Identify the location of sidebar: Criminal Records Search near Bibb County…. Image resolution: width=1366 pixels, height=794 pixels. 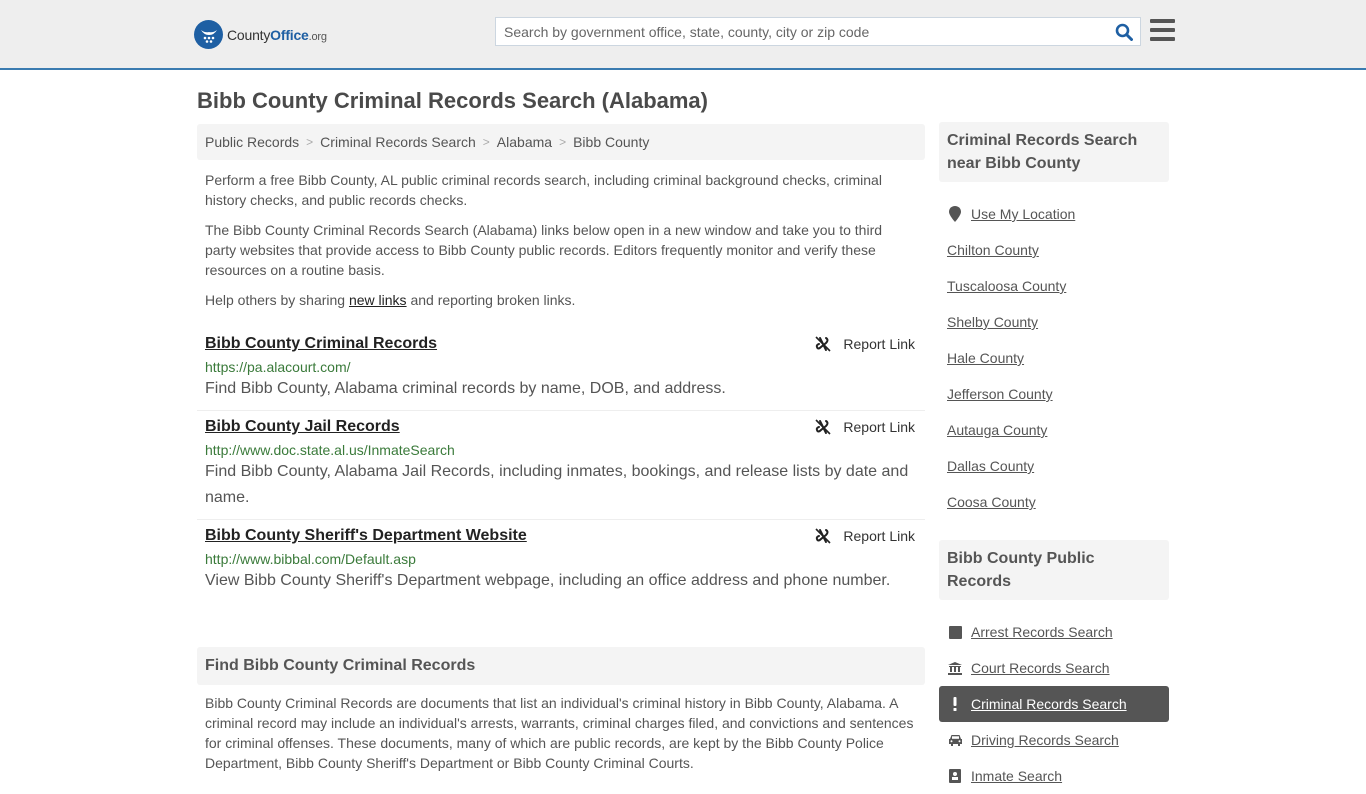
(1054, 458).